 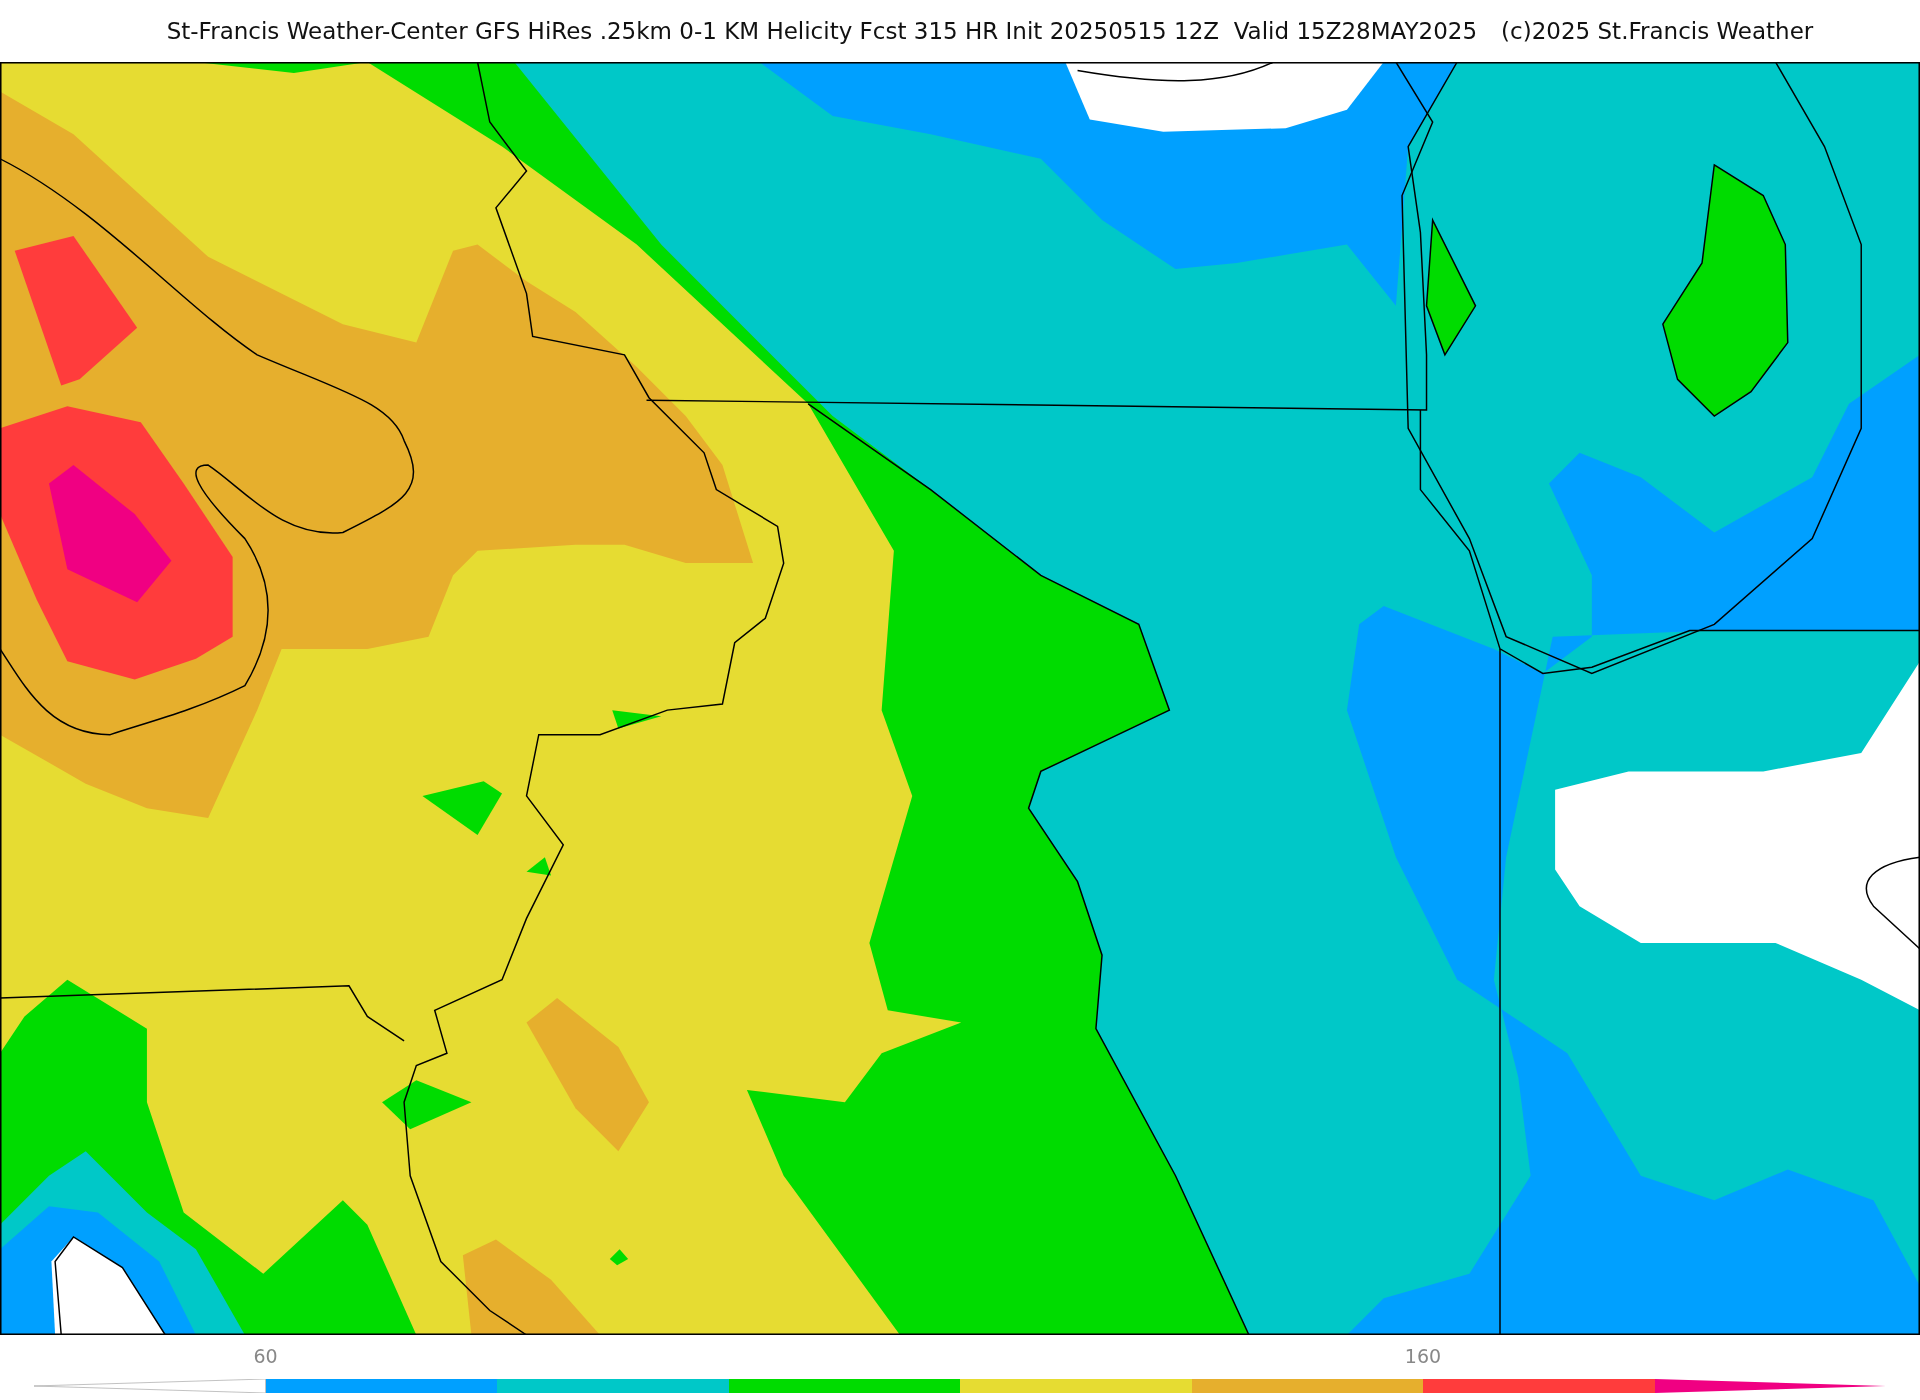 What do you see at coordinates (1657, 31) in the screenshot?
I see `copyright-text: (c)2025 St.Francis Weather` at bounding box center [1657, 31].